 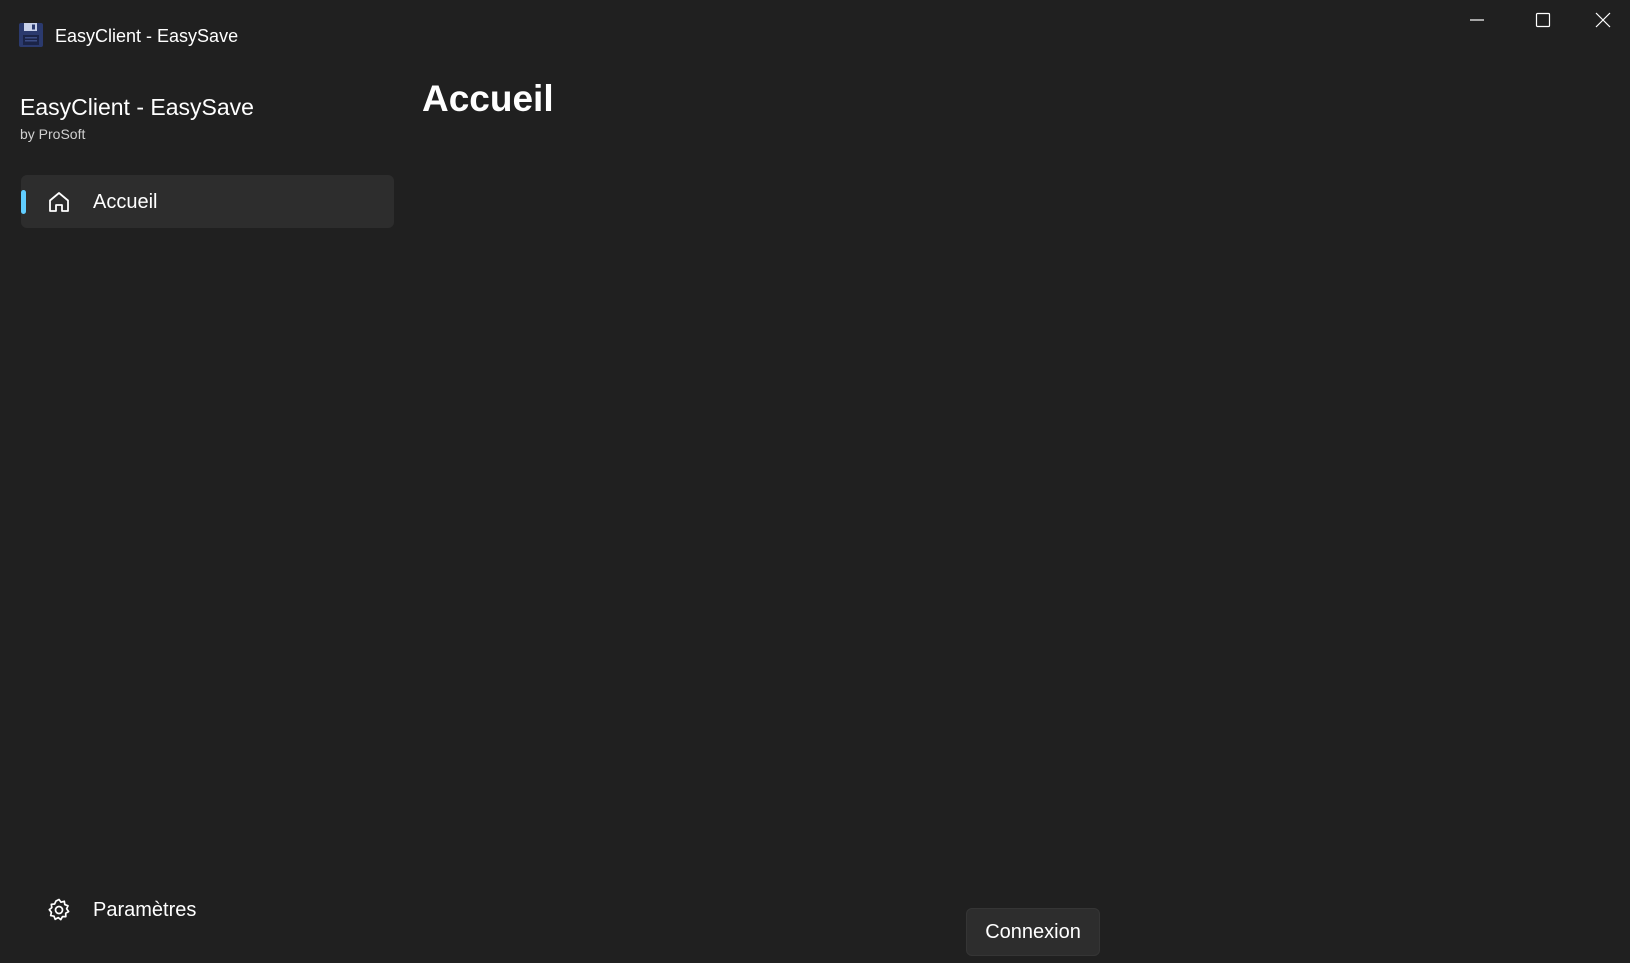 I want to click on connect-button: Connexion, so click(x=1033, y=932).